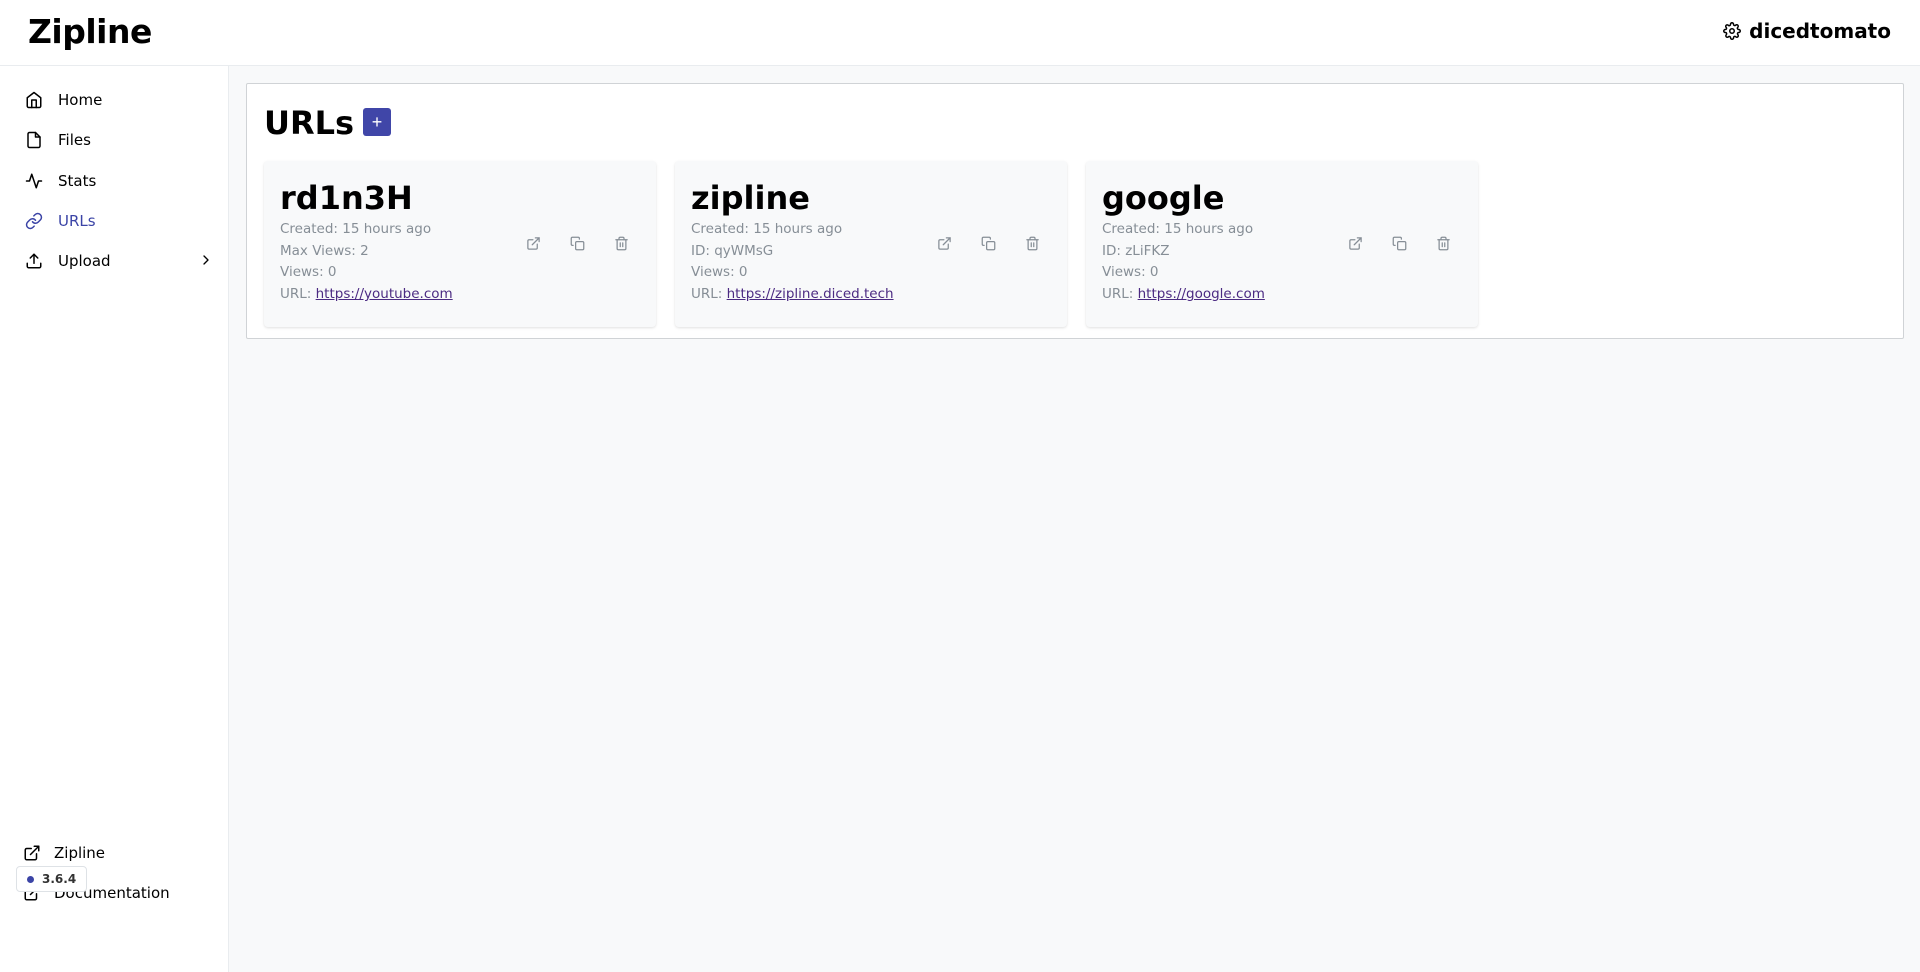  What do you see at coordinates (34, 221) in the screenshot?
I see `link-icon` at bounding box center [34, 221].